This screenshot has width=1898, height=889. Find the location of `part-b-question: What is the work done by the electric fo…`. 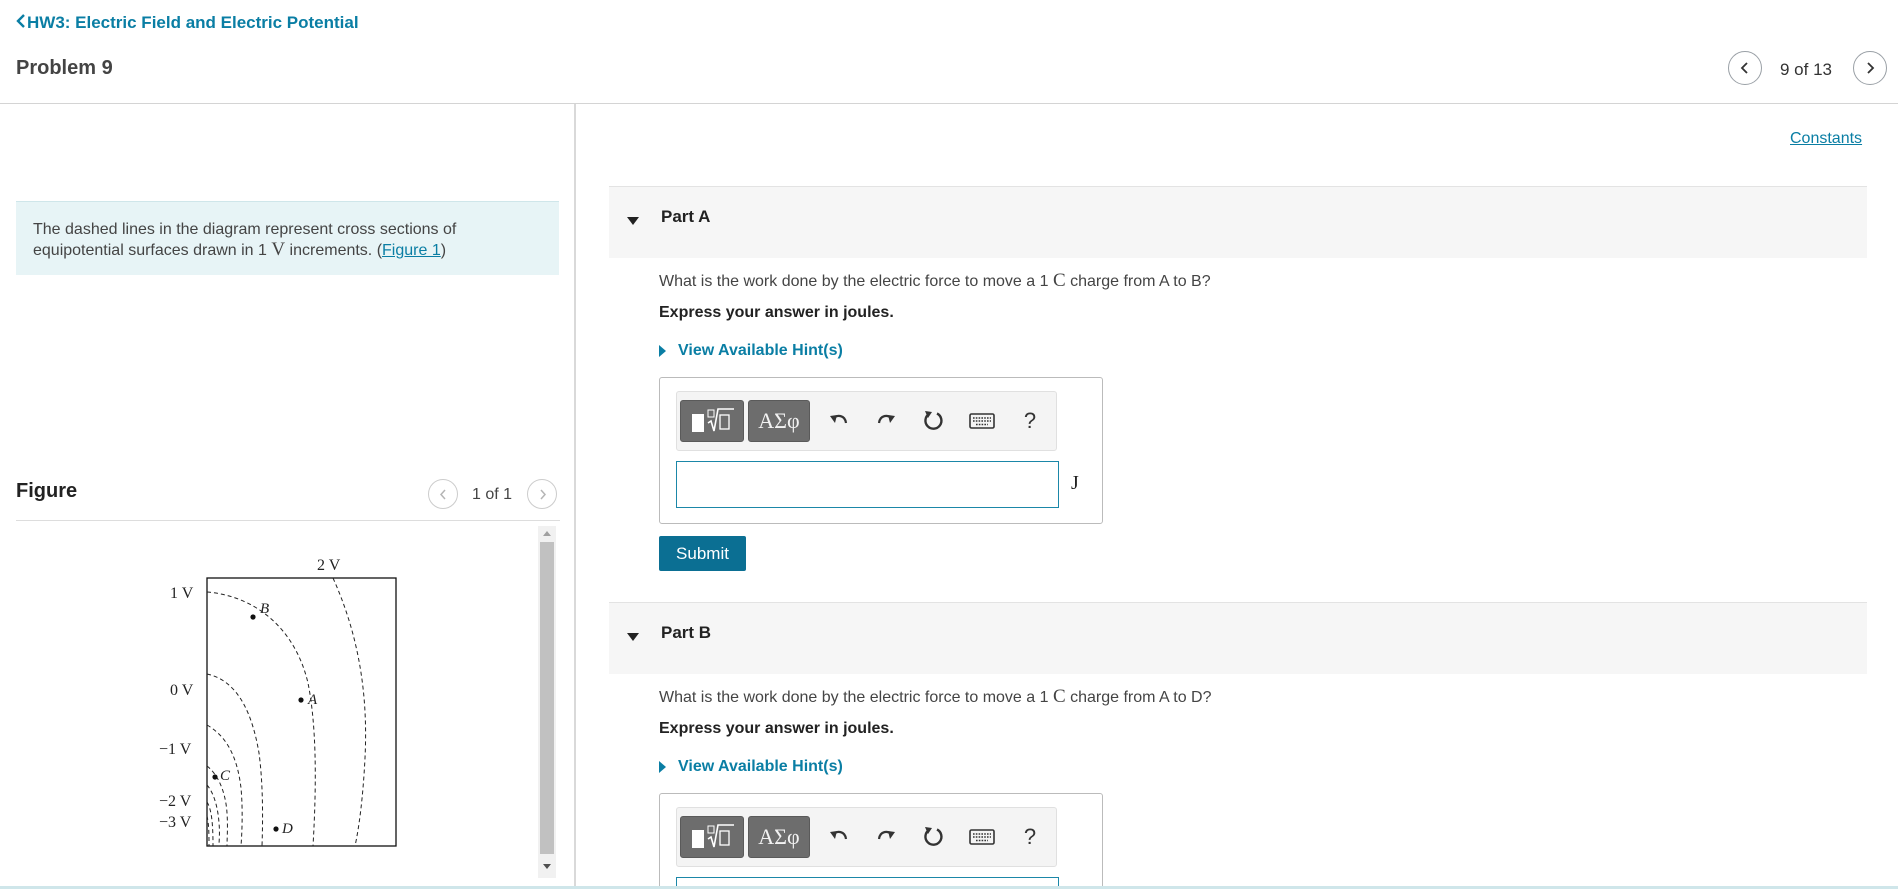

part-b-question: What is the work done by the electric fo… is located at coordinates (935, 697).